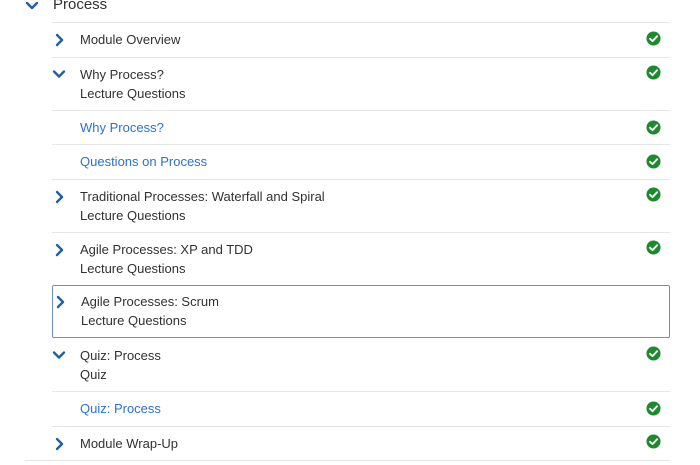 This screenshot has width=700, height=465. I want to click on sub-item-link: Why Process?, so click(122, 127).